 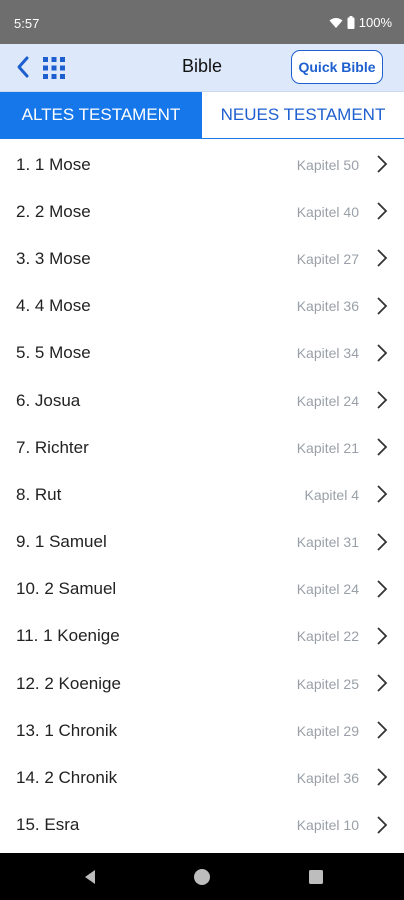 I want to click on list-item: 11. 1 Koenige Kapitel 22, so click(x=202, y=636).